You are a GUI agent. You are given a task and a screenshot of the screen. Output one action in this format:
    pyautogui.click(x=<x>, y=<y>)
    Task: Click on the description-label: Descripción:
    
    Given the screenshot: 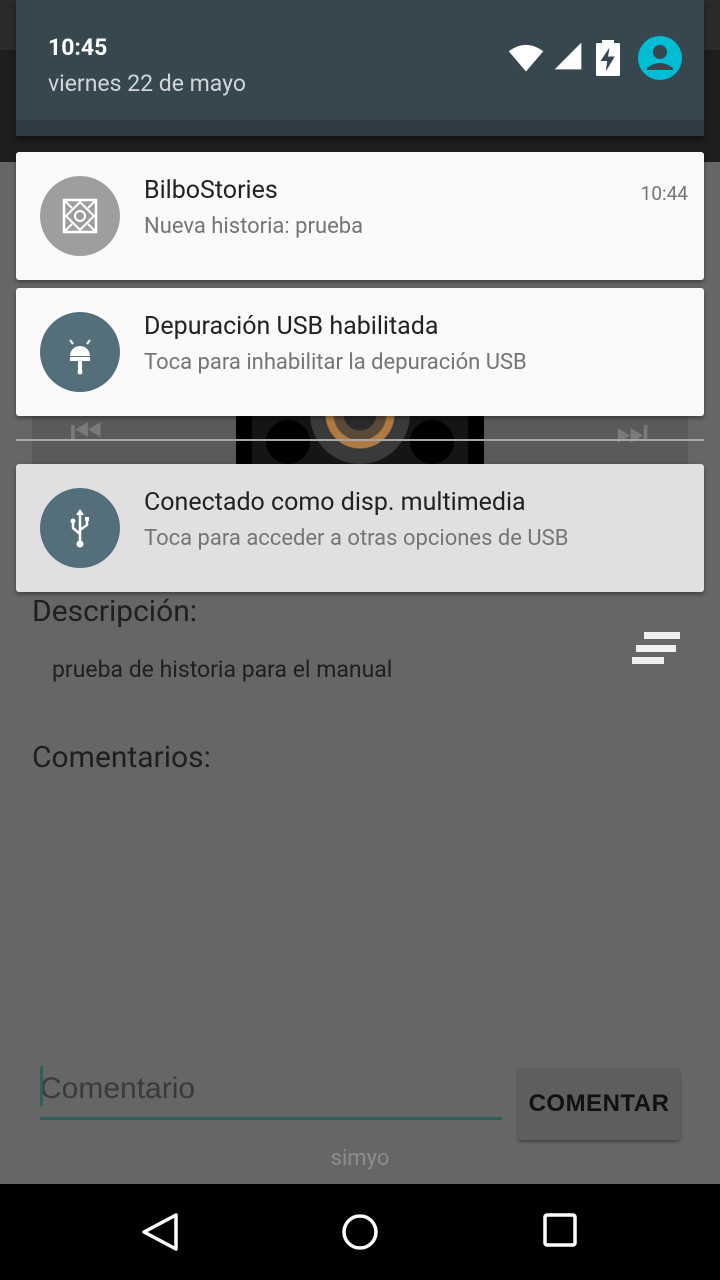 What is the action you would take?
    pyautogui.click(x=115, y=611)
    